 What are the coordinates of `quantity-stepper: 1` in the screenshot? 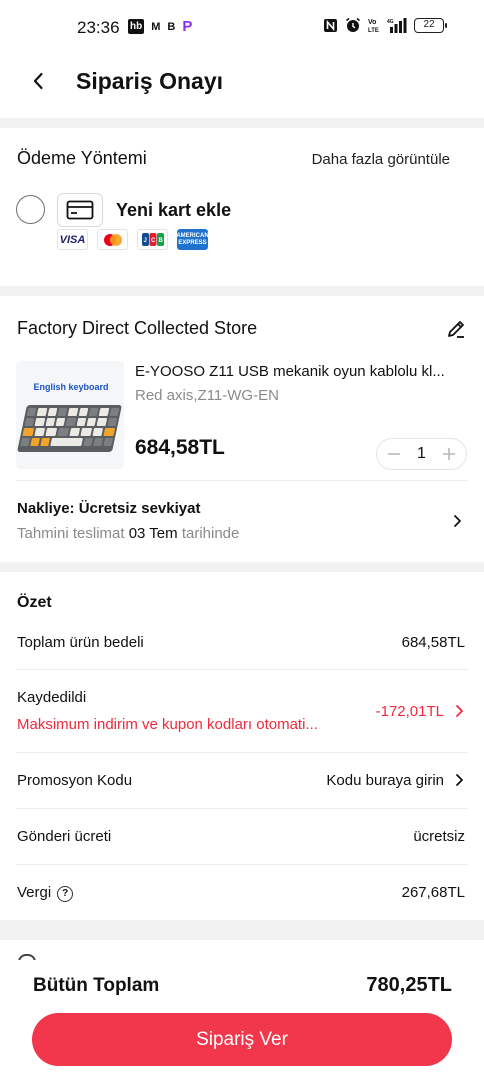 It's located at (421, 454).